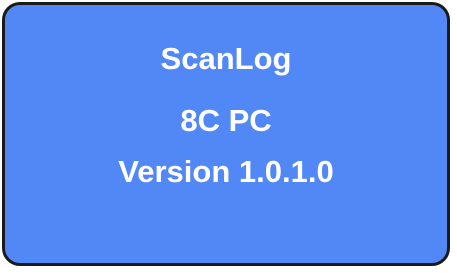 The image size is (457, 273). I want to click on version-label: Version 1.0.1.0, so click(226, 171).